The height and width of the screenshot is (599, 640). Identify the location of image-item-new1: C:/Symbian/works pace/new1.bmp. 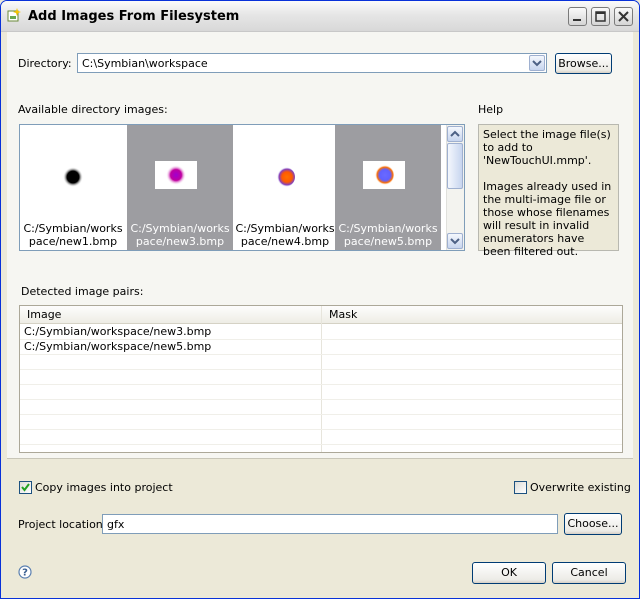
(73, 187).